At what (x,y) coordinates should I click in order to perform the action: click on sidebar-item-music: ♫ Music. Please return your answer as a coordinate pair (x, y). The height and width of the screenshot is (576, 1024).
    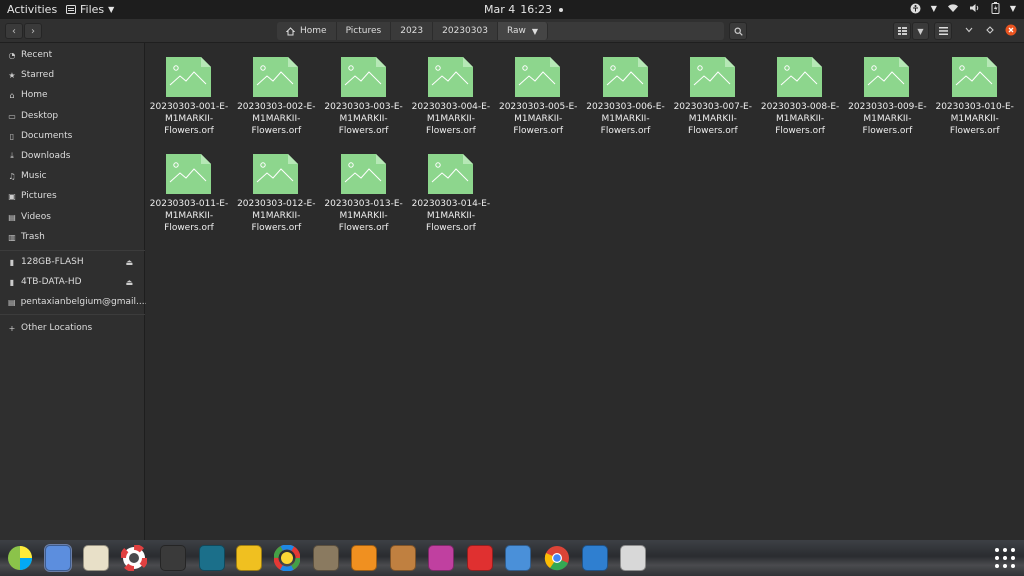
    Looking at the image, I should click on (72, 176).